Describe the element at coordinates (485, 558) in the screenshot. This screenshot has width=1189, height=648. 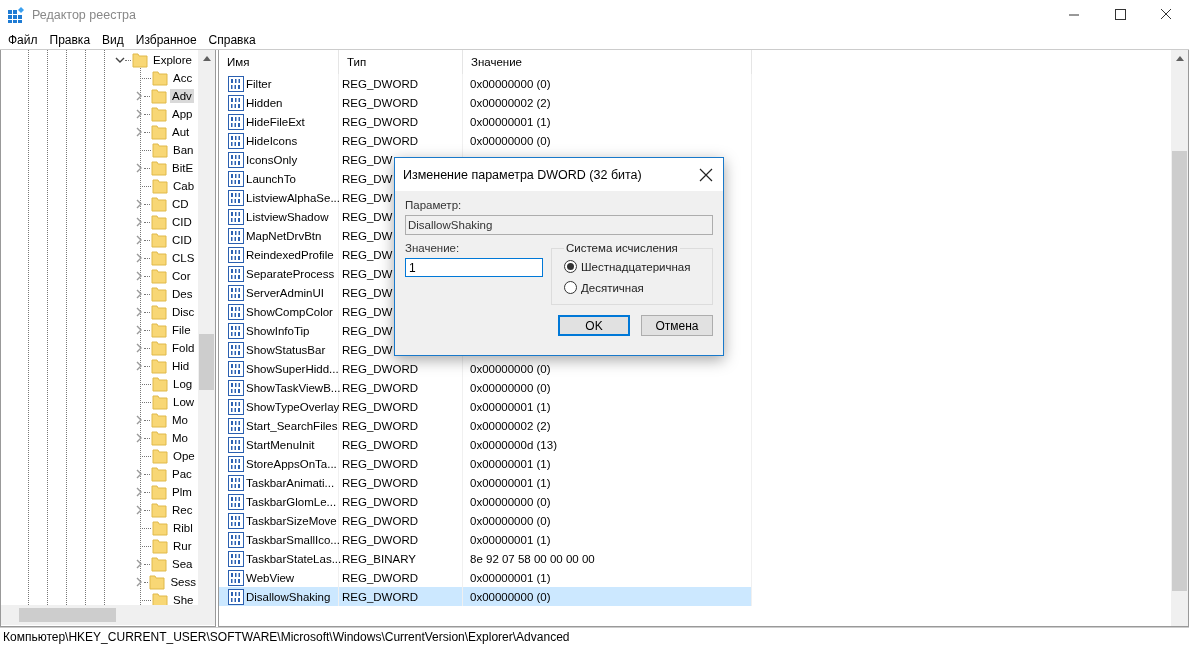
I see `table-row: TaskbarStateLas...REG_BINARY 8e 92 07 58 00 00 00 00` at that location.